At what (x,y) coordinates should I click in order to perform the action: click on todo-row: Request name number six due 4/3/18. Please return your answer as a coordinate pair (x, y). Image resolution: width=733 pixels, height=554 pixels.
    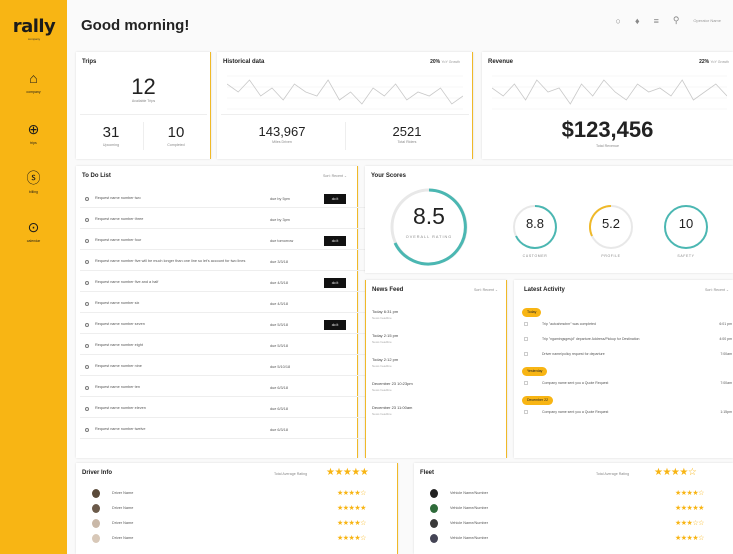
    Looking at the image, I should click on (223, 304).